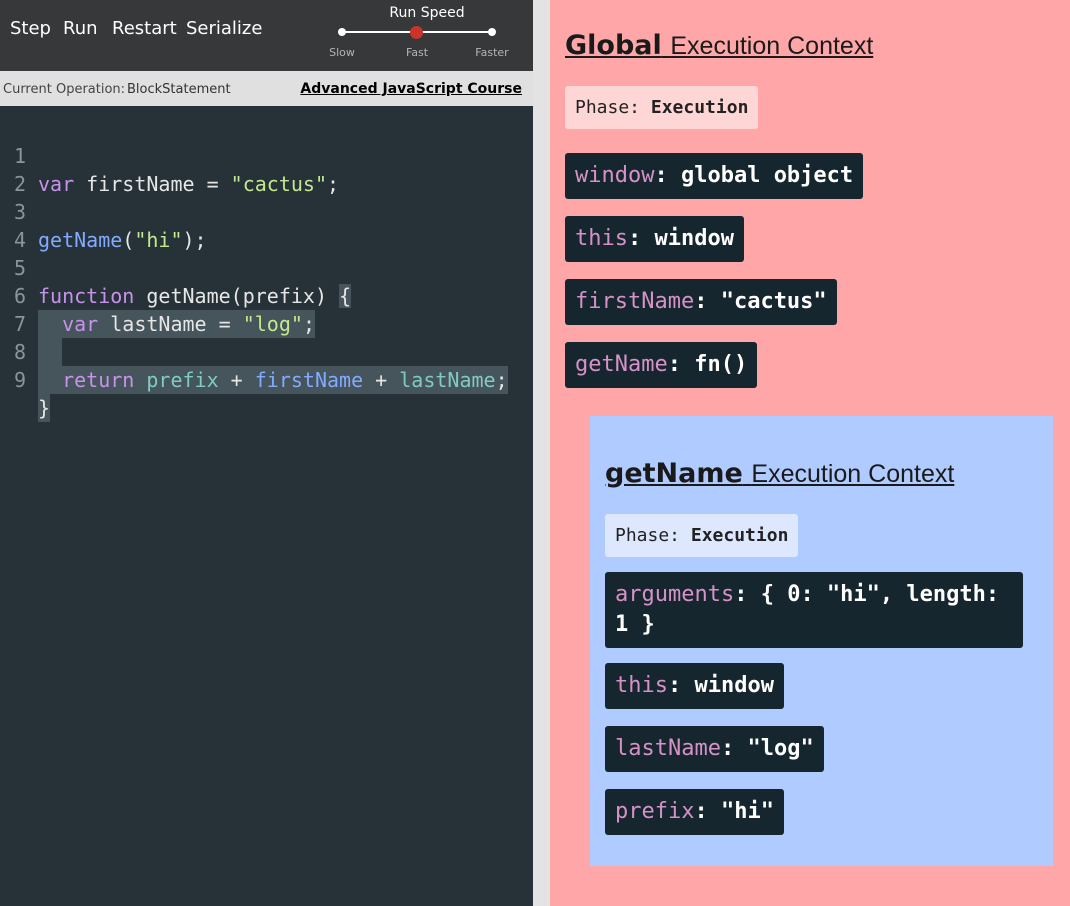  Describe the element at coordinates (20, 380) in the screenshot. I see `line-number: 9` at that location.